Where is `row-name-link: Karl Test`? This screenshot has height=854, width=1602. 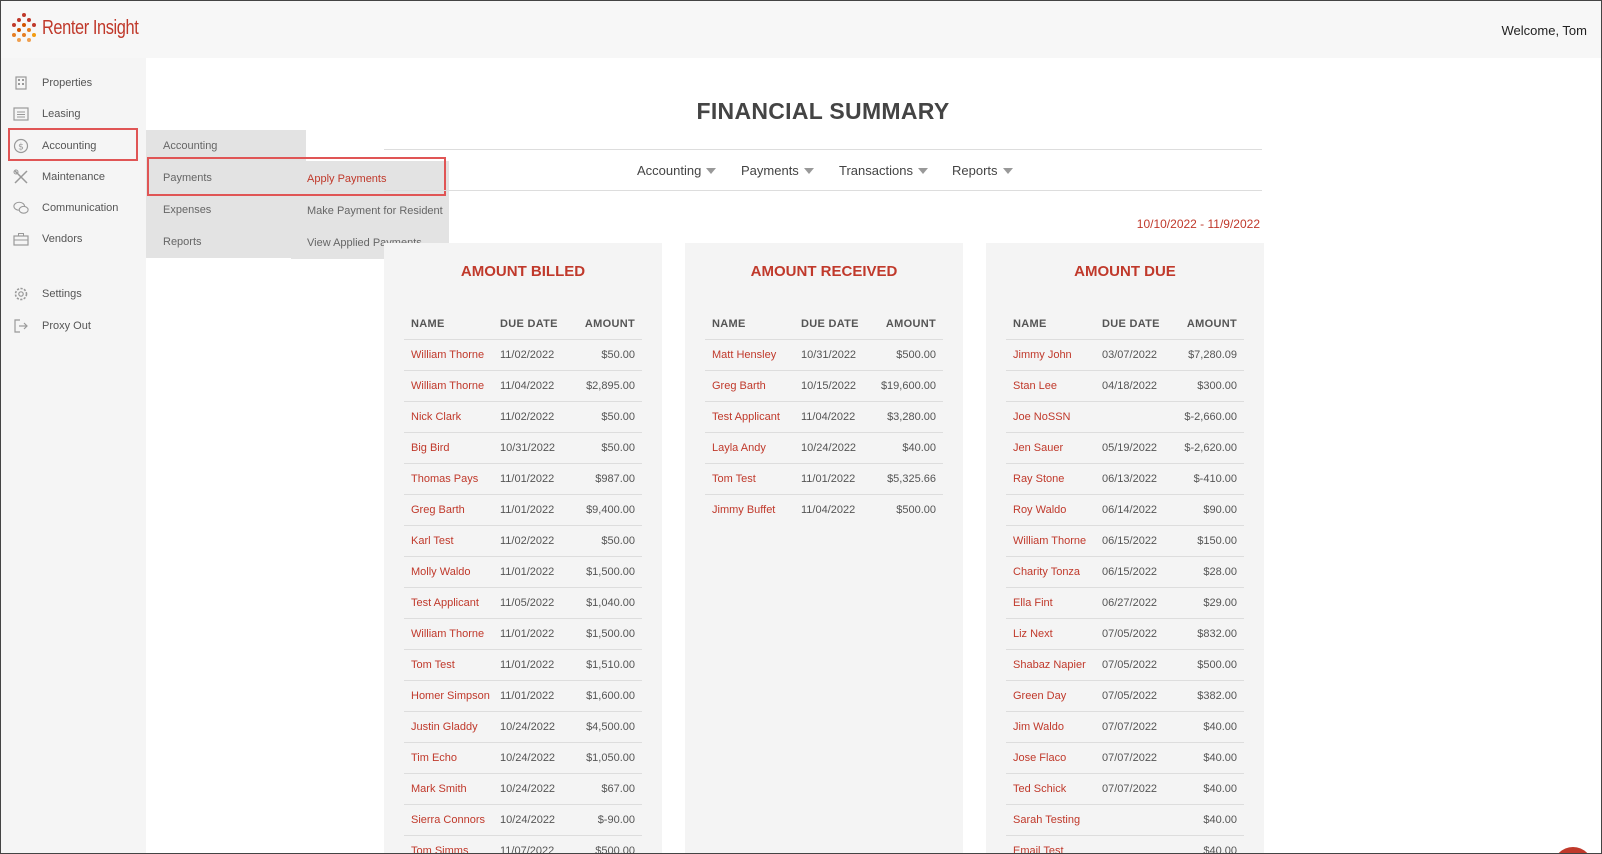
row-name-link: Karl Test is located at coordinates (432, 541).